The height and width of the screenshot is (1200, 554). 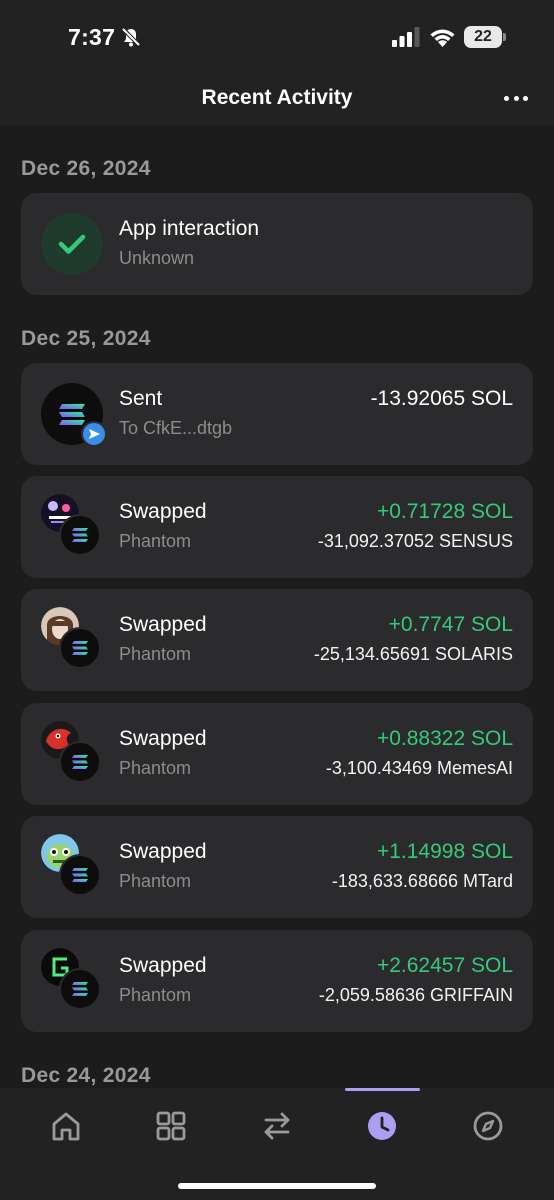 I want to click on wifi-icon, so click(x=442, y=38).